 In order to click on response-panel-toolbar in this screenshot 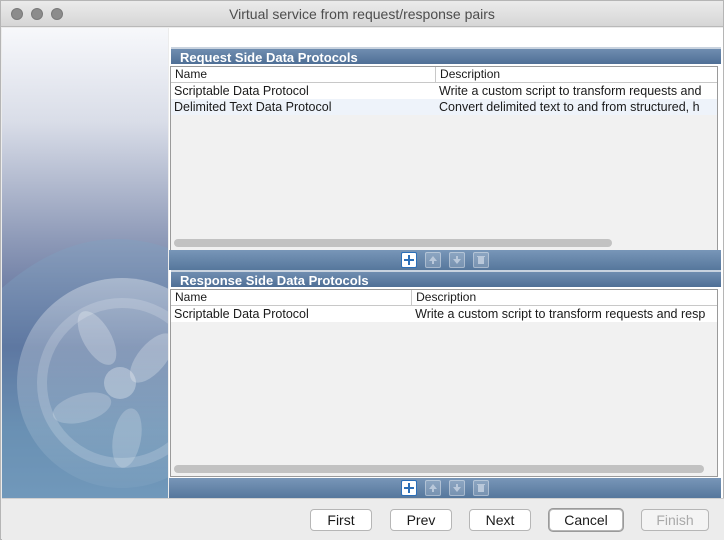, I will do `click(445, 488)`.